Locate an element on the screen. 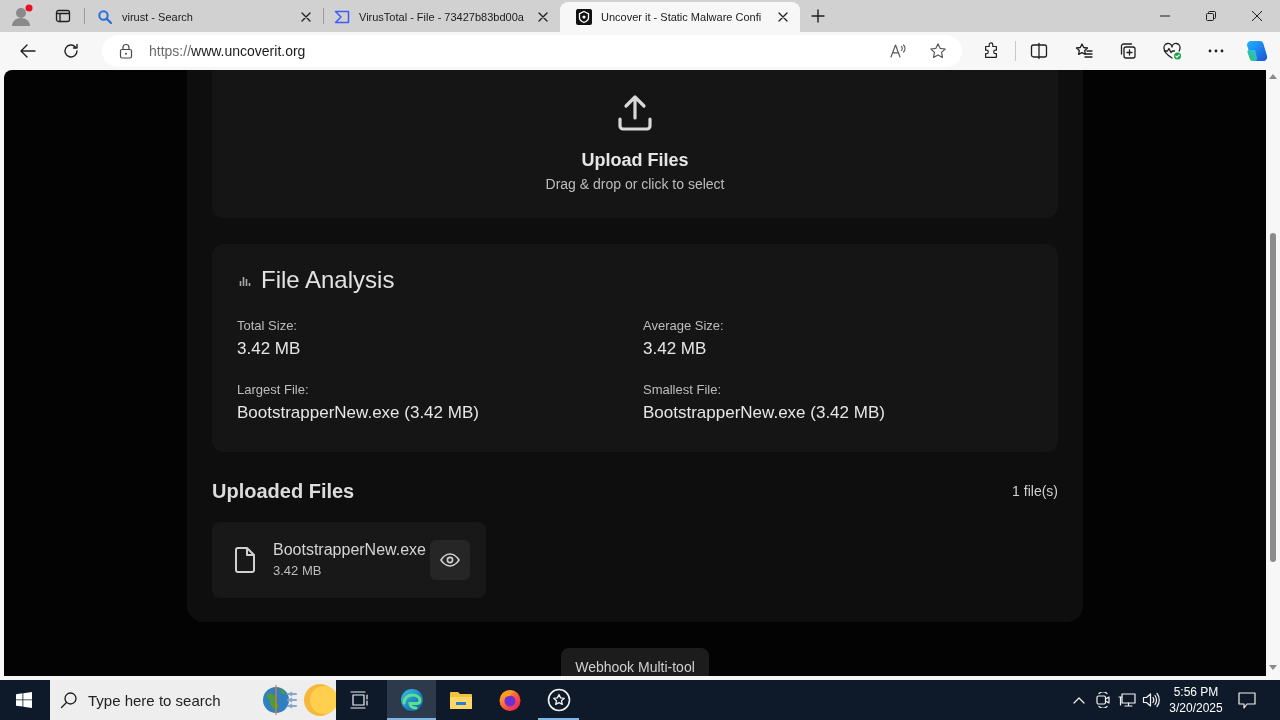 The width and height of the screenshot is (1280, 720). star-list-icon is located at coordinates (1084, 51).